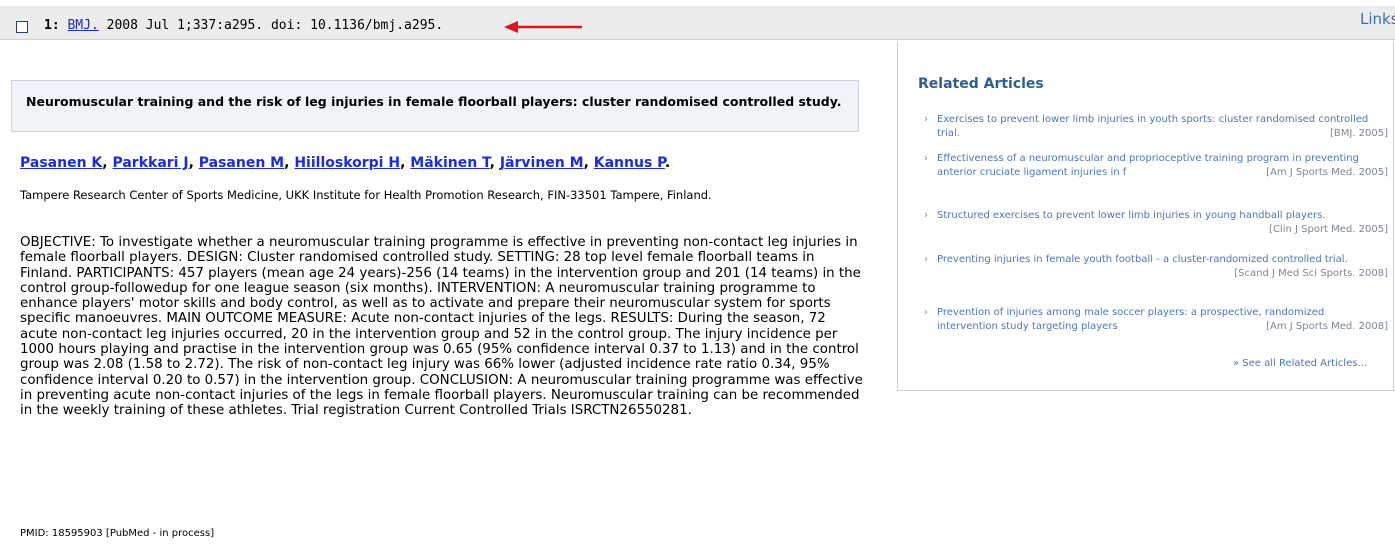  Describe the element at coordinates (981, 84) in the screenshot. I see `related-articles-heading: Related Articles` at that location.